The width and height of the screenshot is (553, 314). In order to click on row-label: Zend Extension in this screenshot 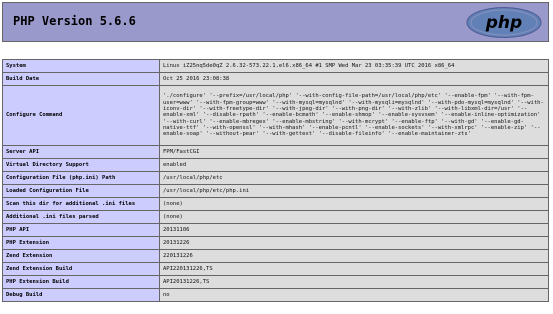, I will do `click(81, 256)`.